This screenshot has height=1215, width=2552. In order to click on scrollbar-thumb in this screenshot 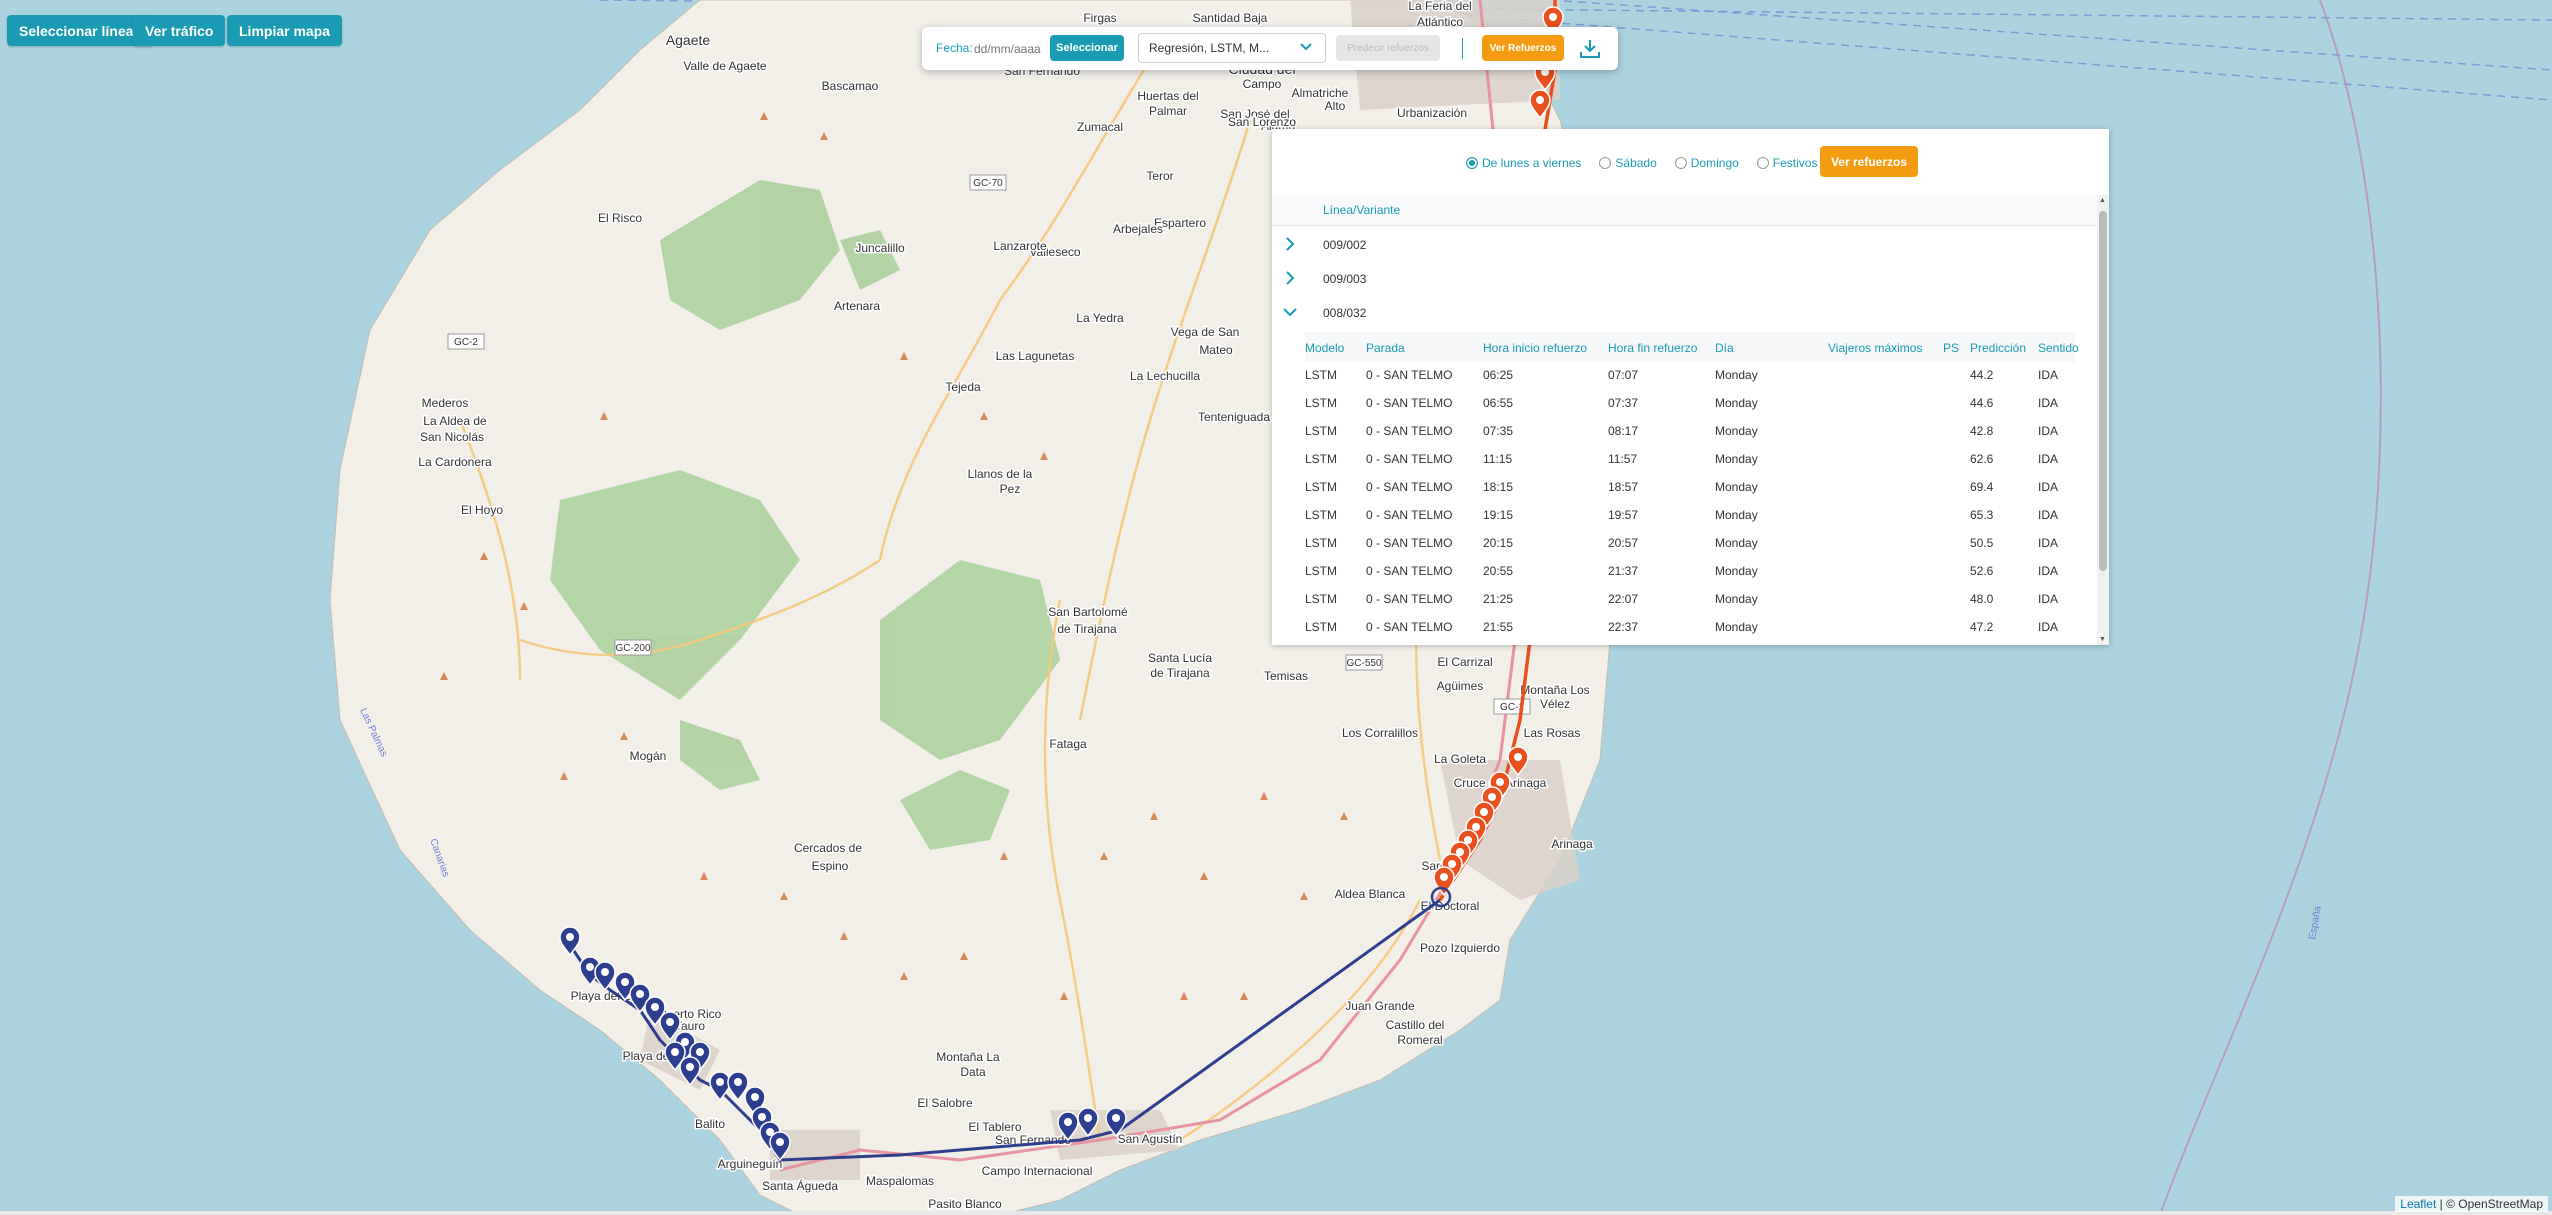, I will do `click(2103, 391)`.